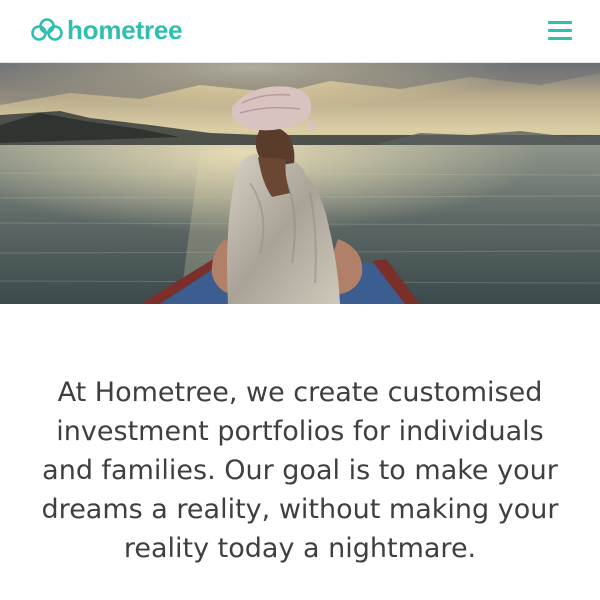  Describe the element at coordinates (560, 38) in the screenshot. I see `menu-bar-bottom` at that location.